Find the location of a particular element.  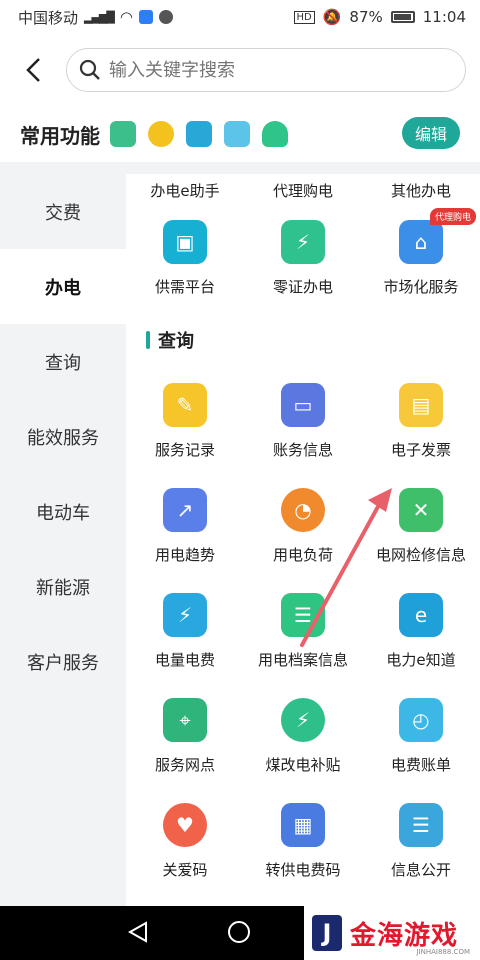

receipt-icon: ◴ is located at coordinates (421, 720).